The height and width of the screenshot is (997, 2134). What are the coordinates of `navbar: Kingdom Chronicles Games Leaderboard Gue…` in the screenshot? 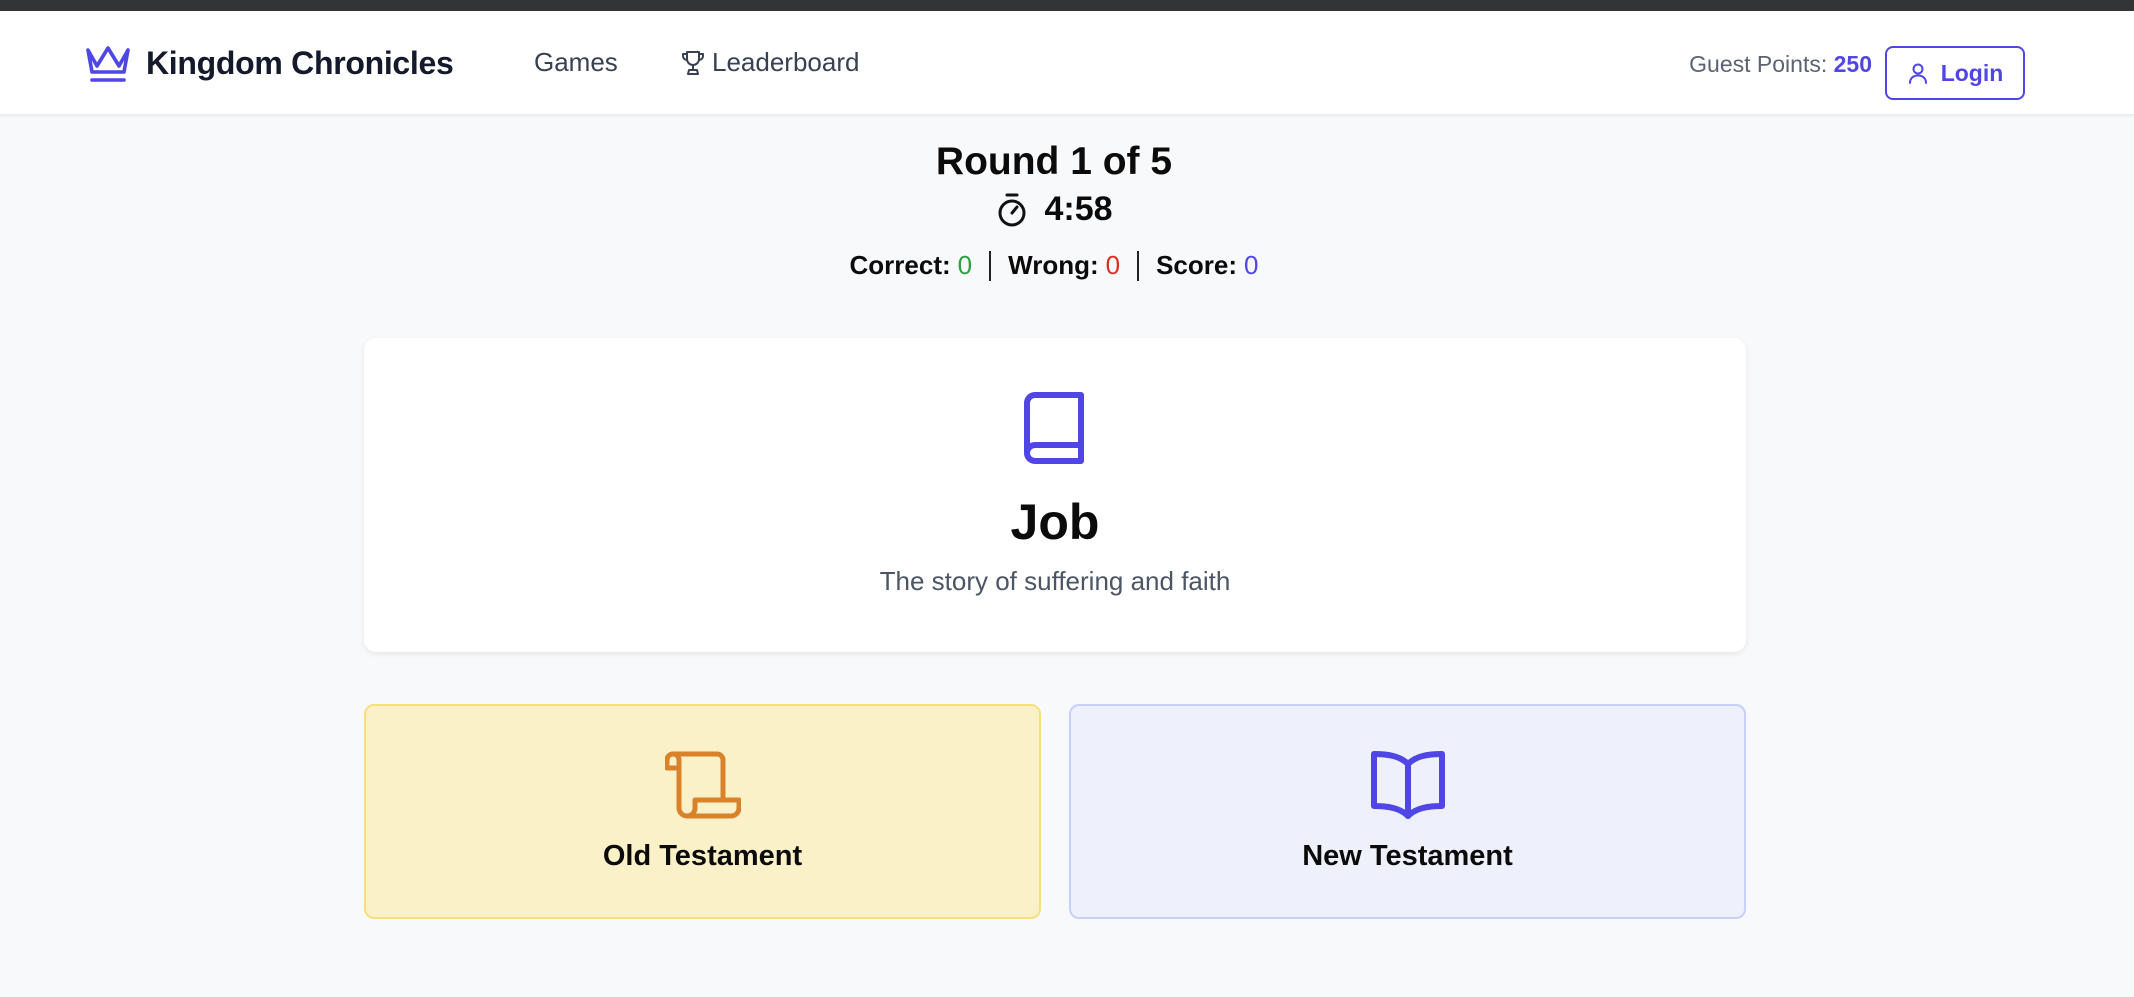 It's located at (1067, 63).